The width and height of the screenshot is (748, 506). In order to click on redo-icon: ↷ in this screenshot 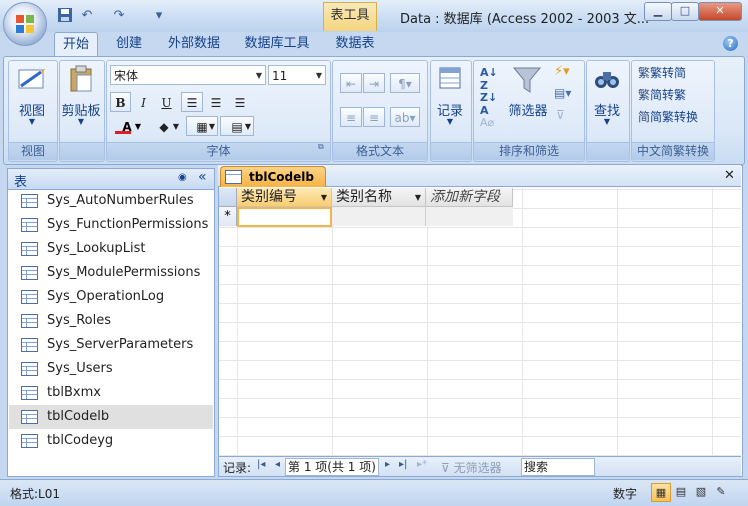, I will do `click(119, 16)`.